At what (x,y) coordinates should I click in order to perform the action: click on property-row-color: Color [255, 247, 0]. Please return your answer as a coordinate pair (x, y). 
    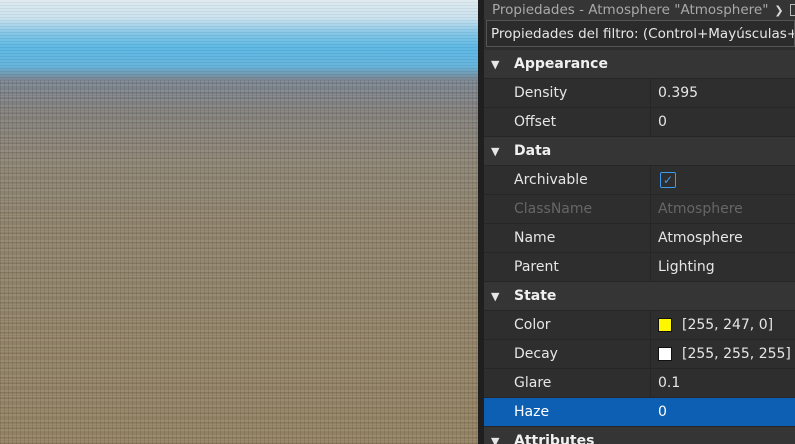
    Looking at the image, I should click on (639, 325).